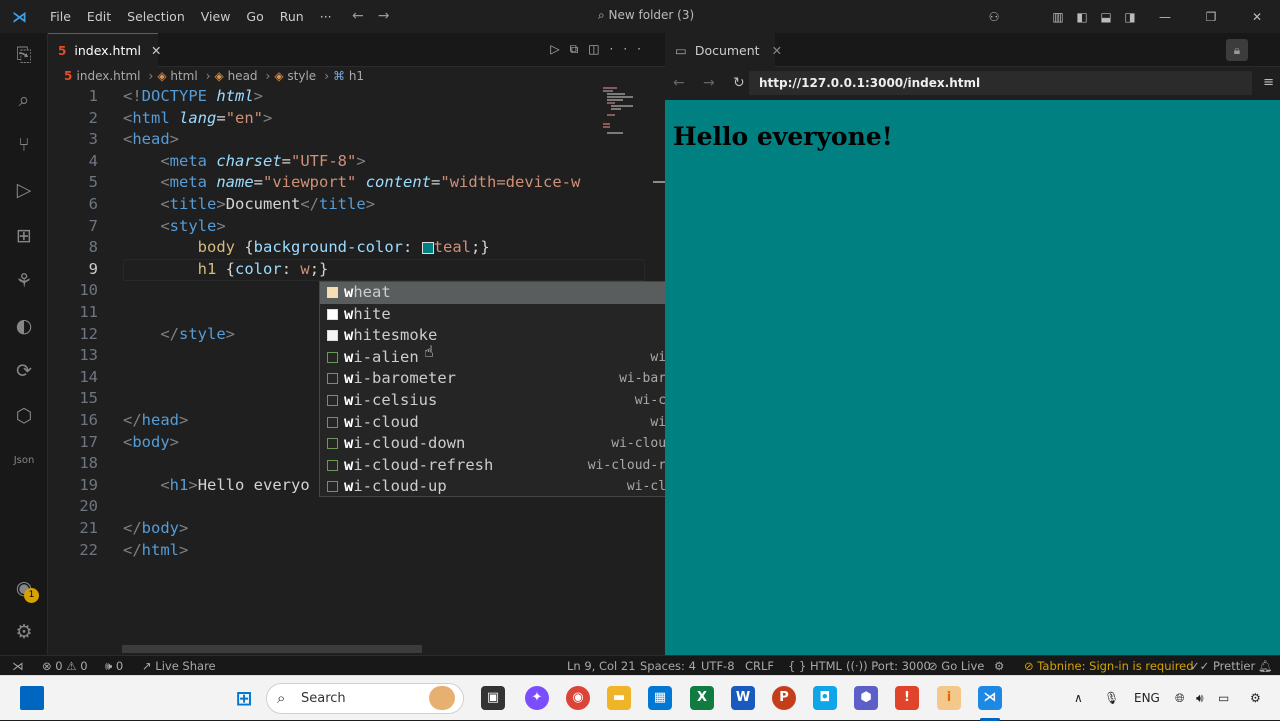 The image size is (1280, 721). What do you see at coordinates (1268, 82) in the screenshot?
I see `menu-icon: ≡` at bounding box center [1268, 82].